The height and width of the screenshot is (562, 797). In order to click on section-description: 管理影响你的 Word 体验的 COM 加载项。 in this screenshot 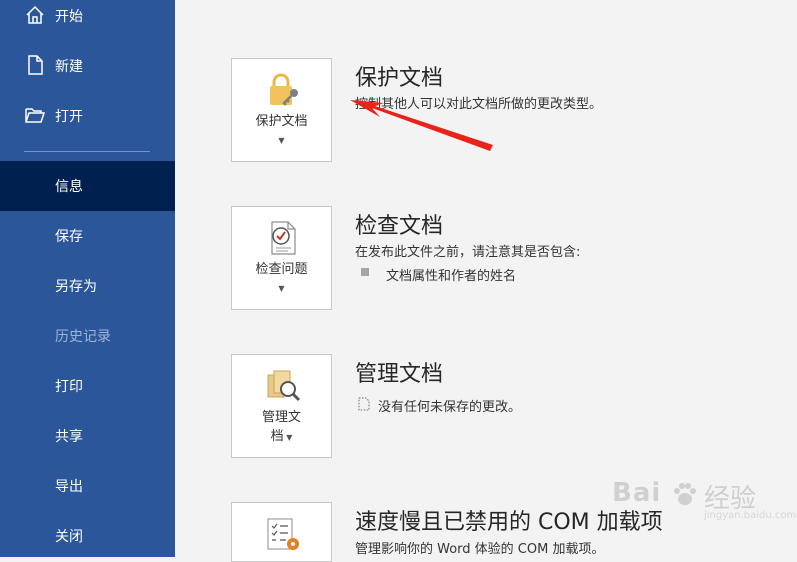, I will do `click(480, 549)`.